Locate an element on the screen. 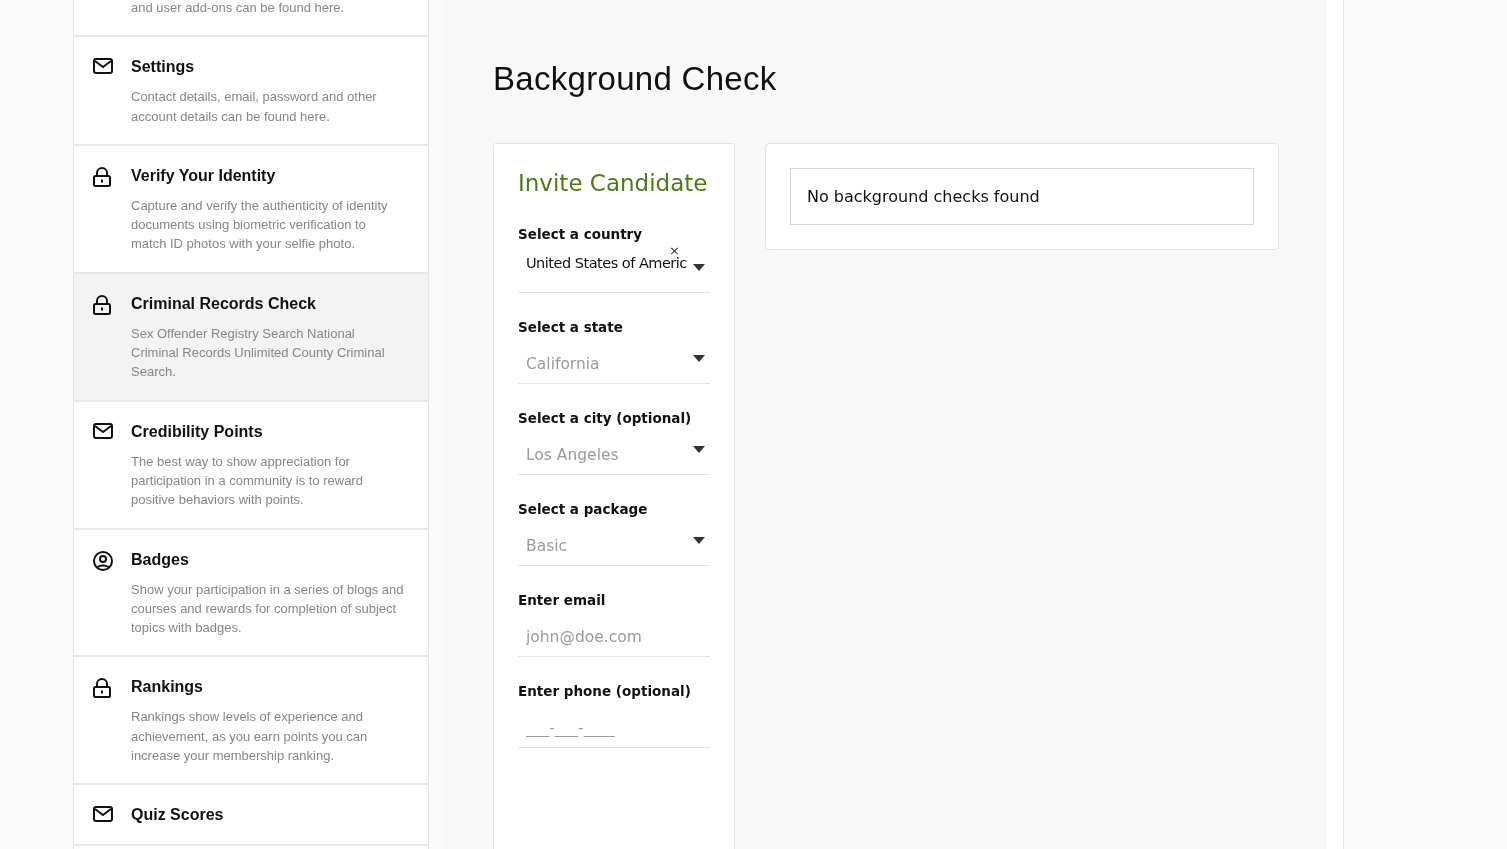 This screenshot has width=1507, height=849. item-title: Badges is located at coordinates (160, 559).